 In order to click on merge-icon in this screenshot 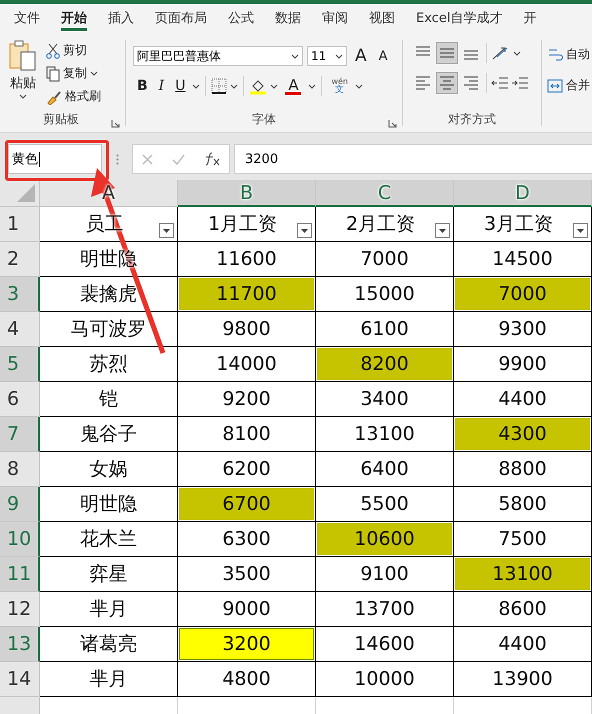, I will do `click(555, 86)`.